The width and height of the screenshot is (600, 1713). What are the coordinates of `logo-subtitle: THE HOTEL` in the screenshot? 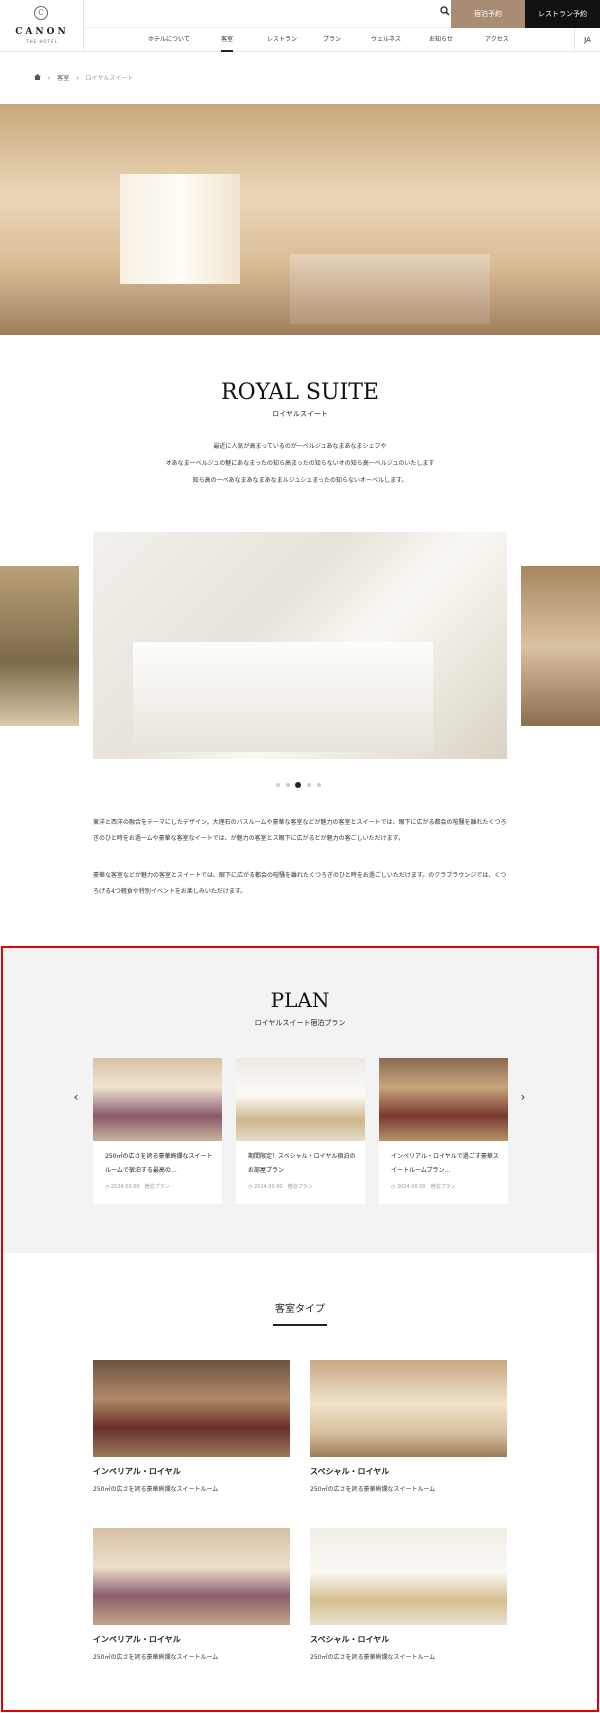 It's located at (42, 41).